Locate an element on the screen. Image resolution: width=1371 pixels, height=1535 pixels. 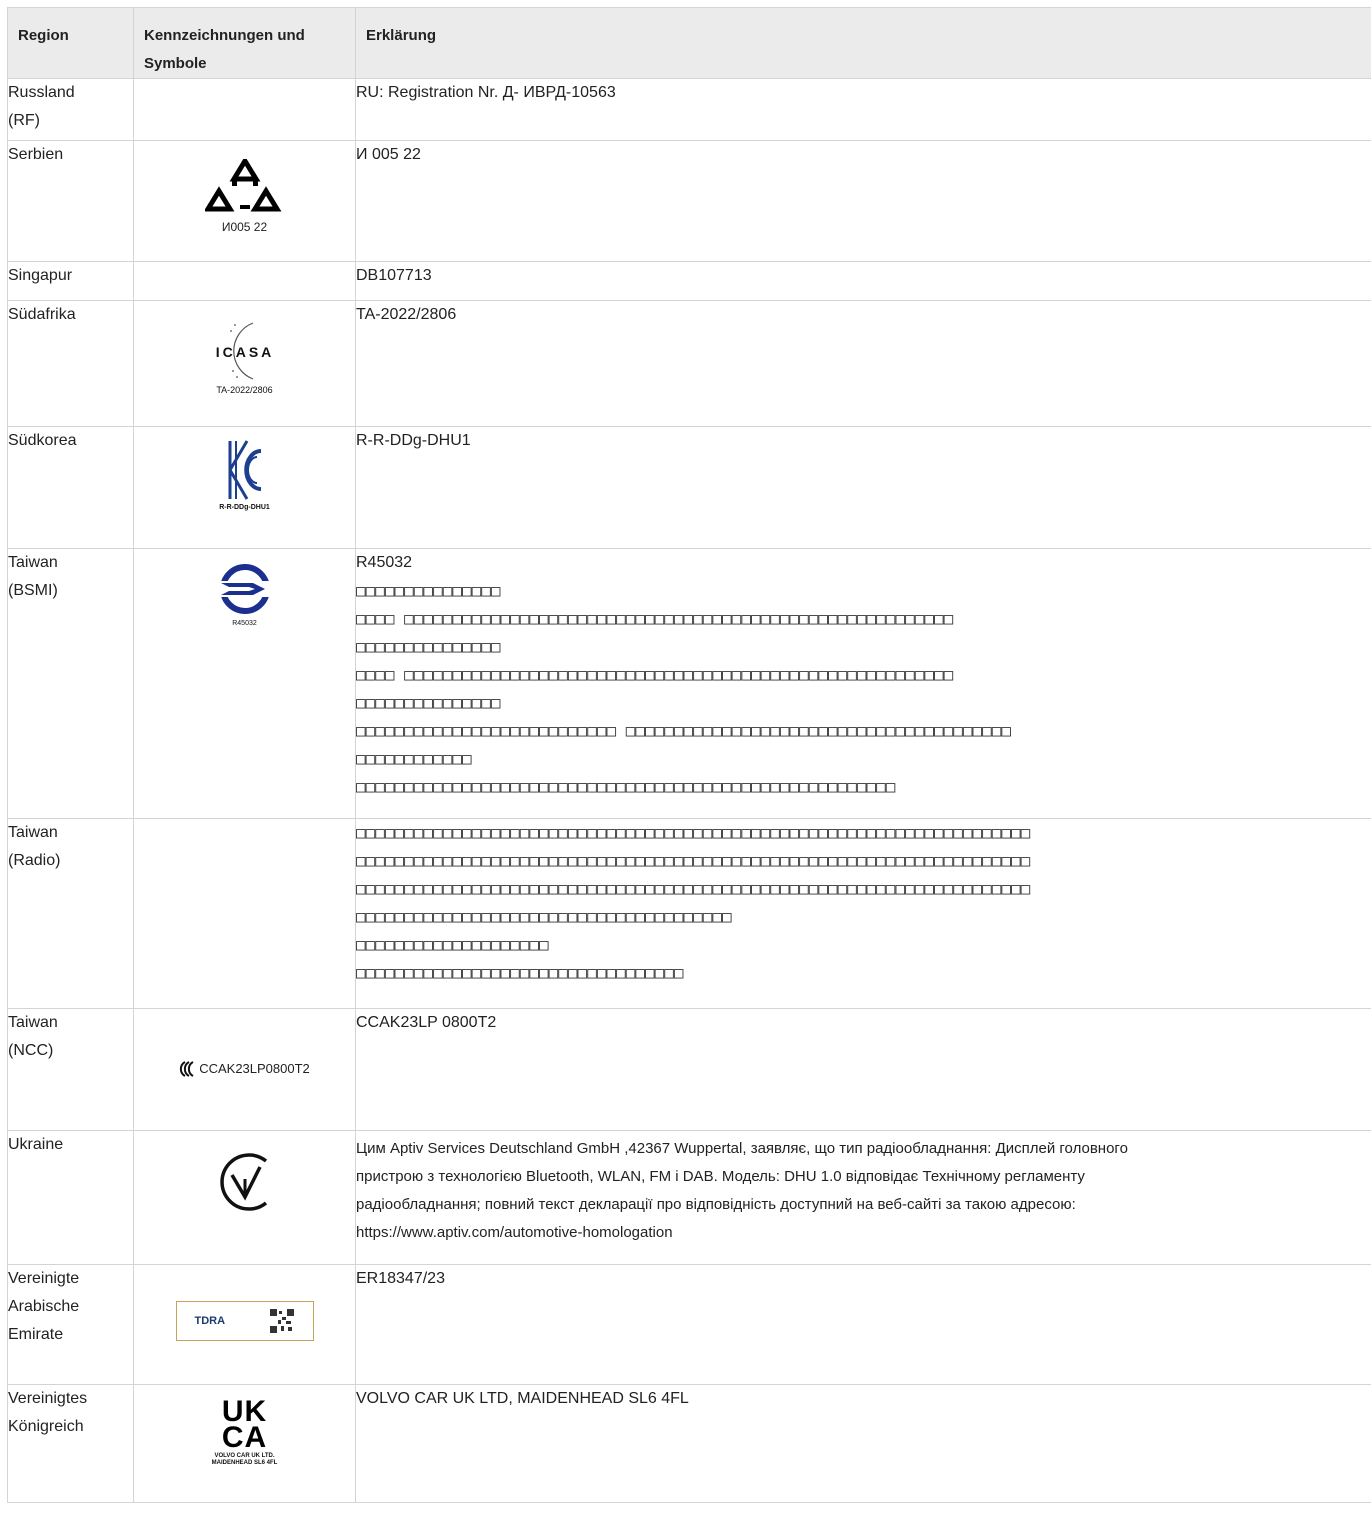
radio-line: □□□□□□□□□□□□□□□□□□□□□□□□□□□□□□□□□□□□□□□ is located at coordinates (863, 917).